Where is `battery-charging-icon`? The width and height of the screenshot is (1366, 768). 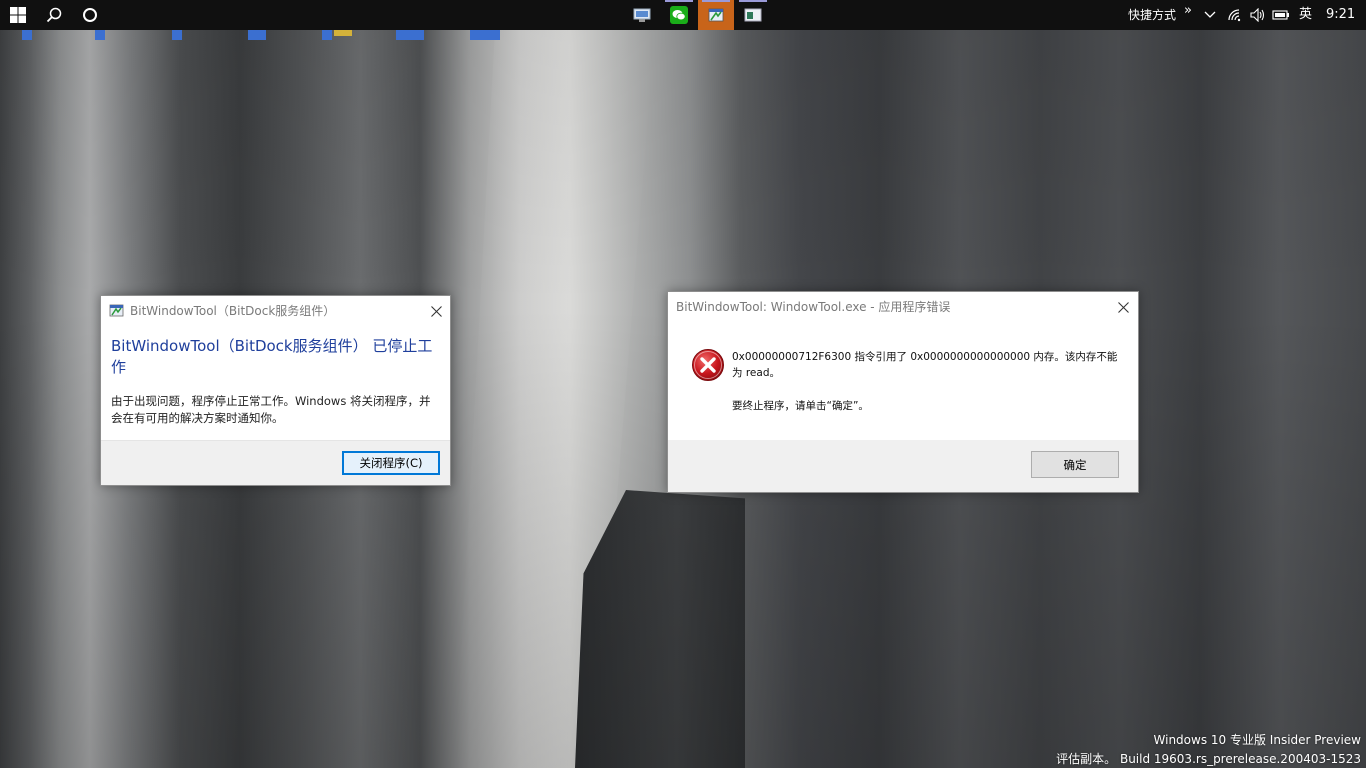 battery-charging-icon is located at coordinates (1280, 15).